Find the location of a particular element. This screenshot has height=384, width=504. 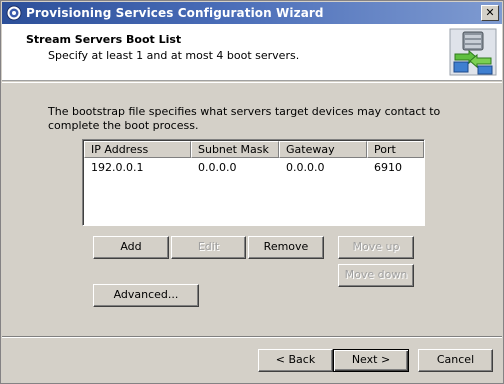

add-button: Add is located at coordinates (131, 247).